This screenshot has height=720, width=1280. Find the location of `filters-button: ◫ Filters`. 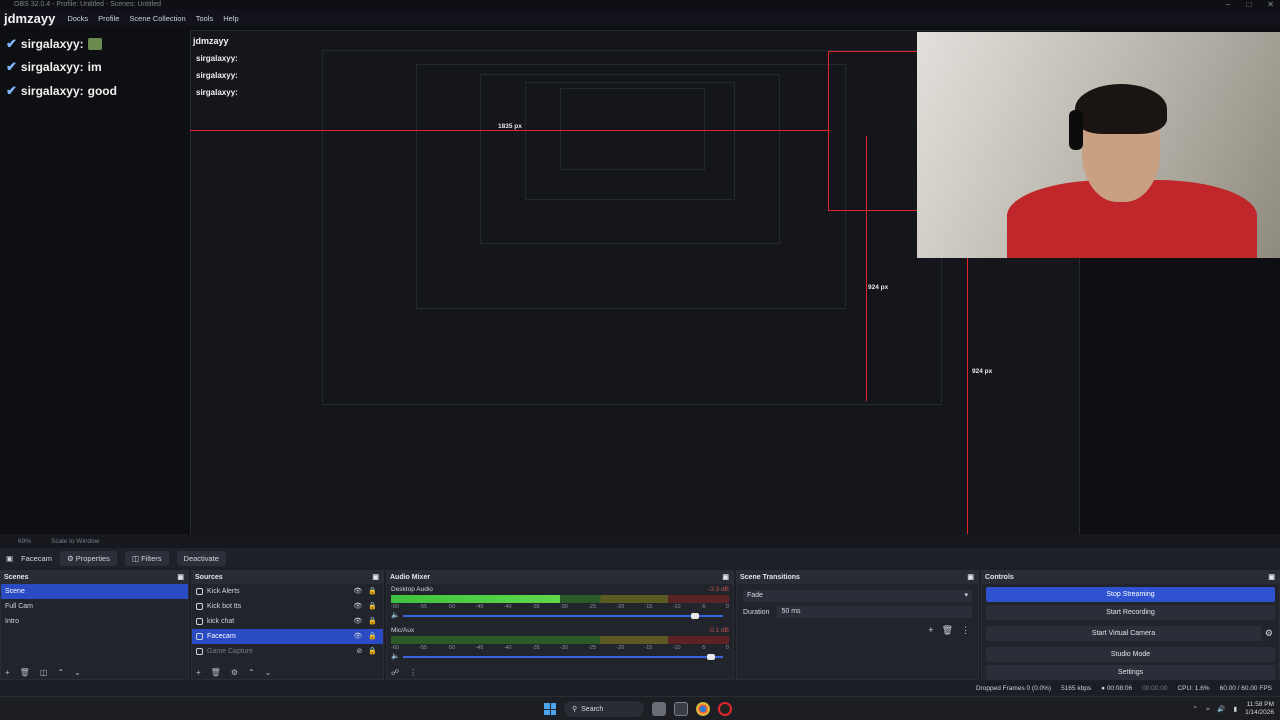

filters-button: ◫ Filters is located at coordinates (146, 558).